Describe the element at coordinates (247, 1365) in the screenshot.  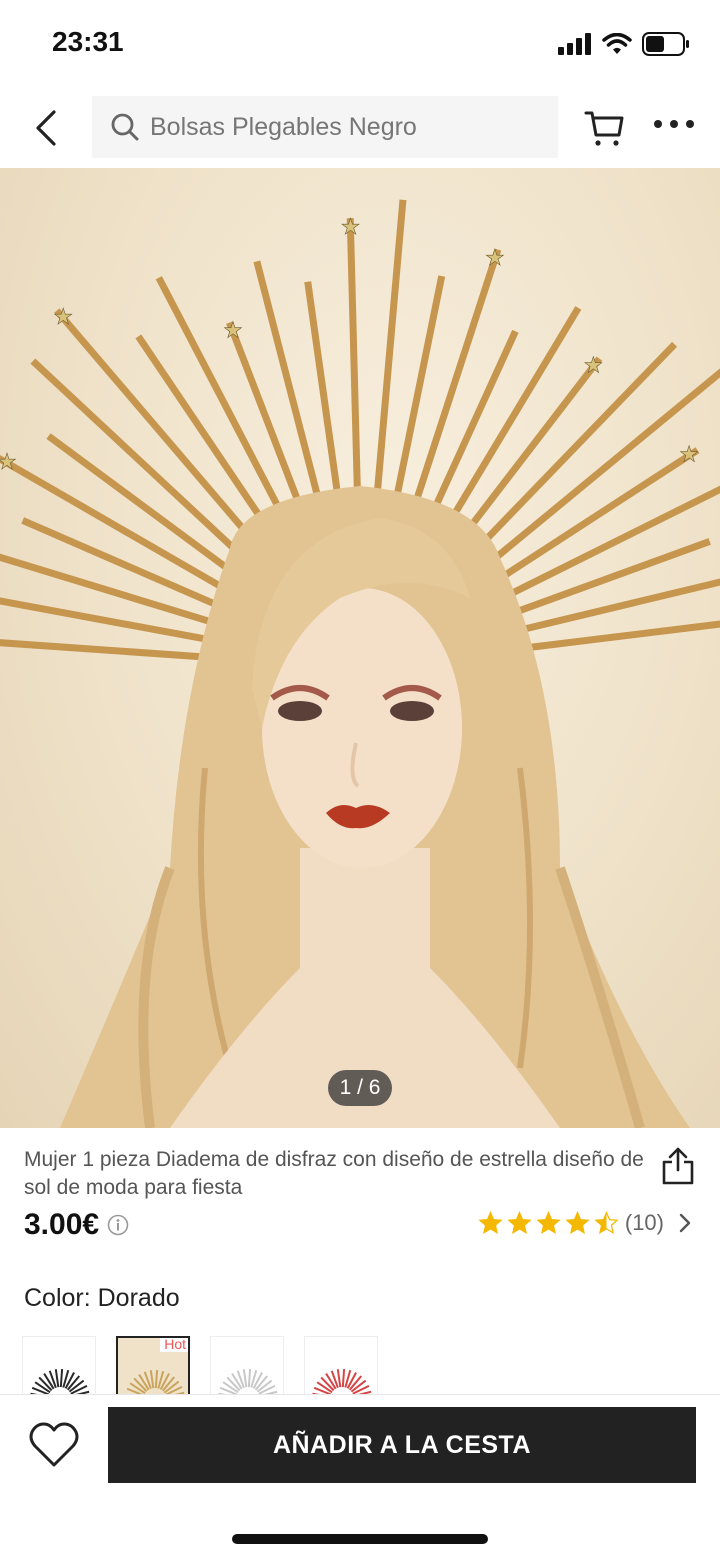
I see `swatch-silver` at that location.